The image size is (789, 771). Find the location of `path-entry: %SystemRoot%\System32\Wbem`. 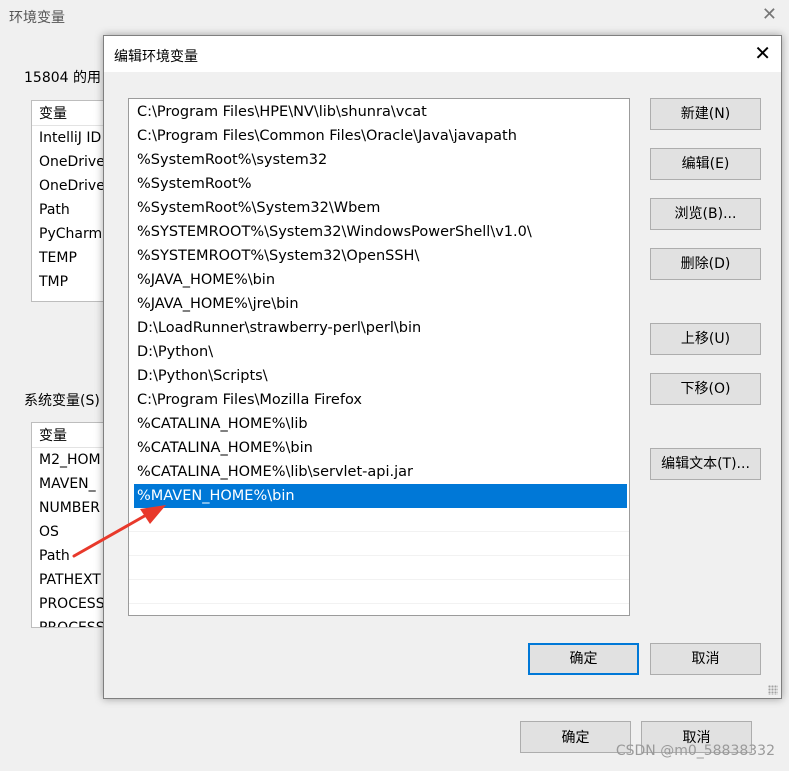

path-entry: %SystemRoot%\System32\Wbem is located at coordinates (379, 208).